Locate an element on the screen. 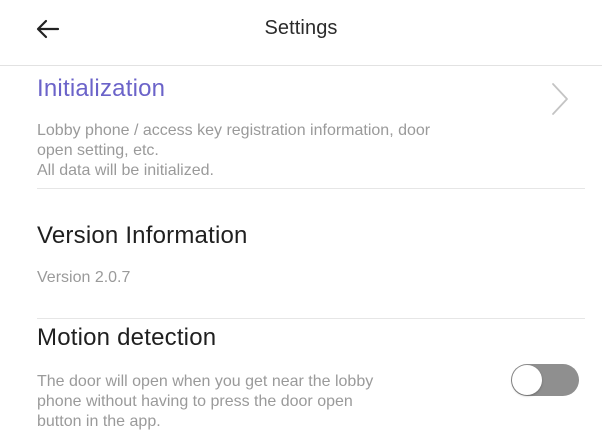 This screenshot has width=602, height=437. page-title: Settings is located at coordinates (301, 28).